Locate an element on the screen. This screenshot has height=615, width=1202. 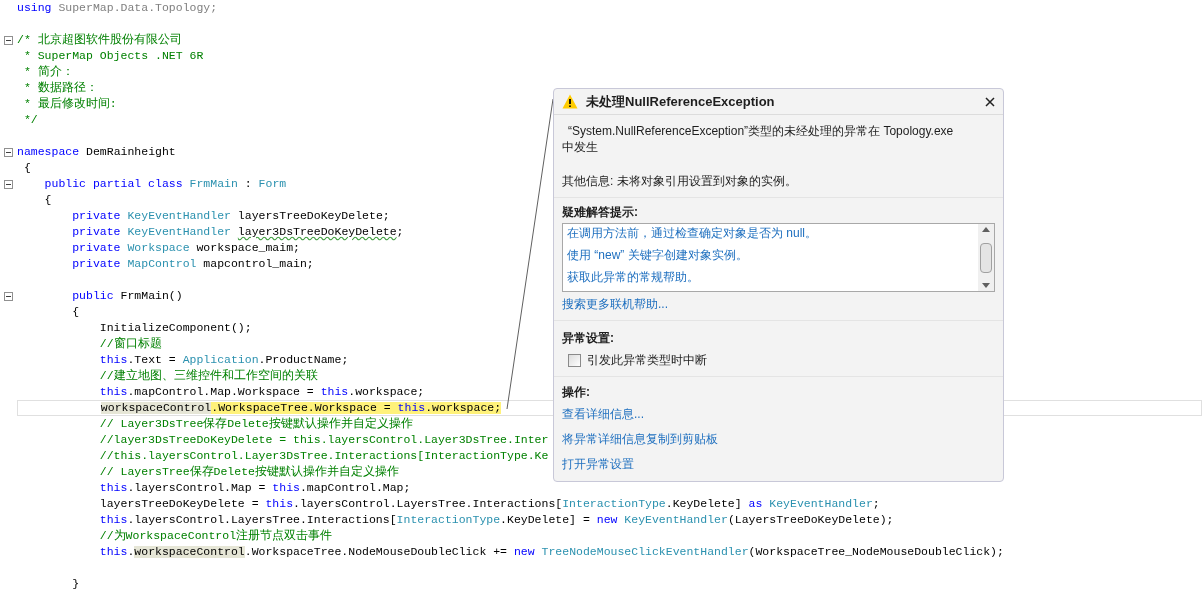
section-heading: 疑难解答提示: is located at coordinates (600, 212).